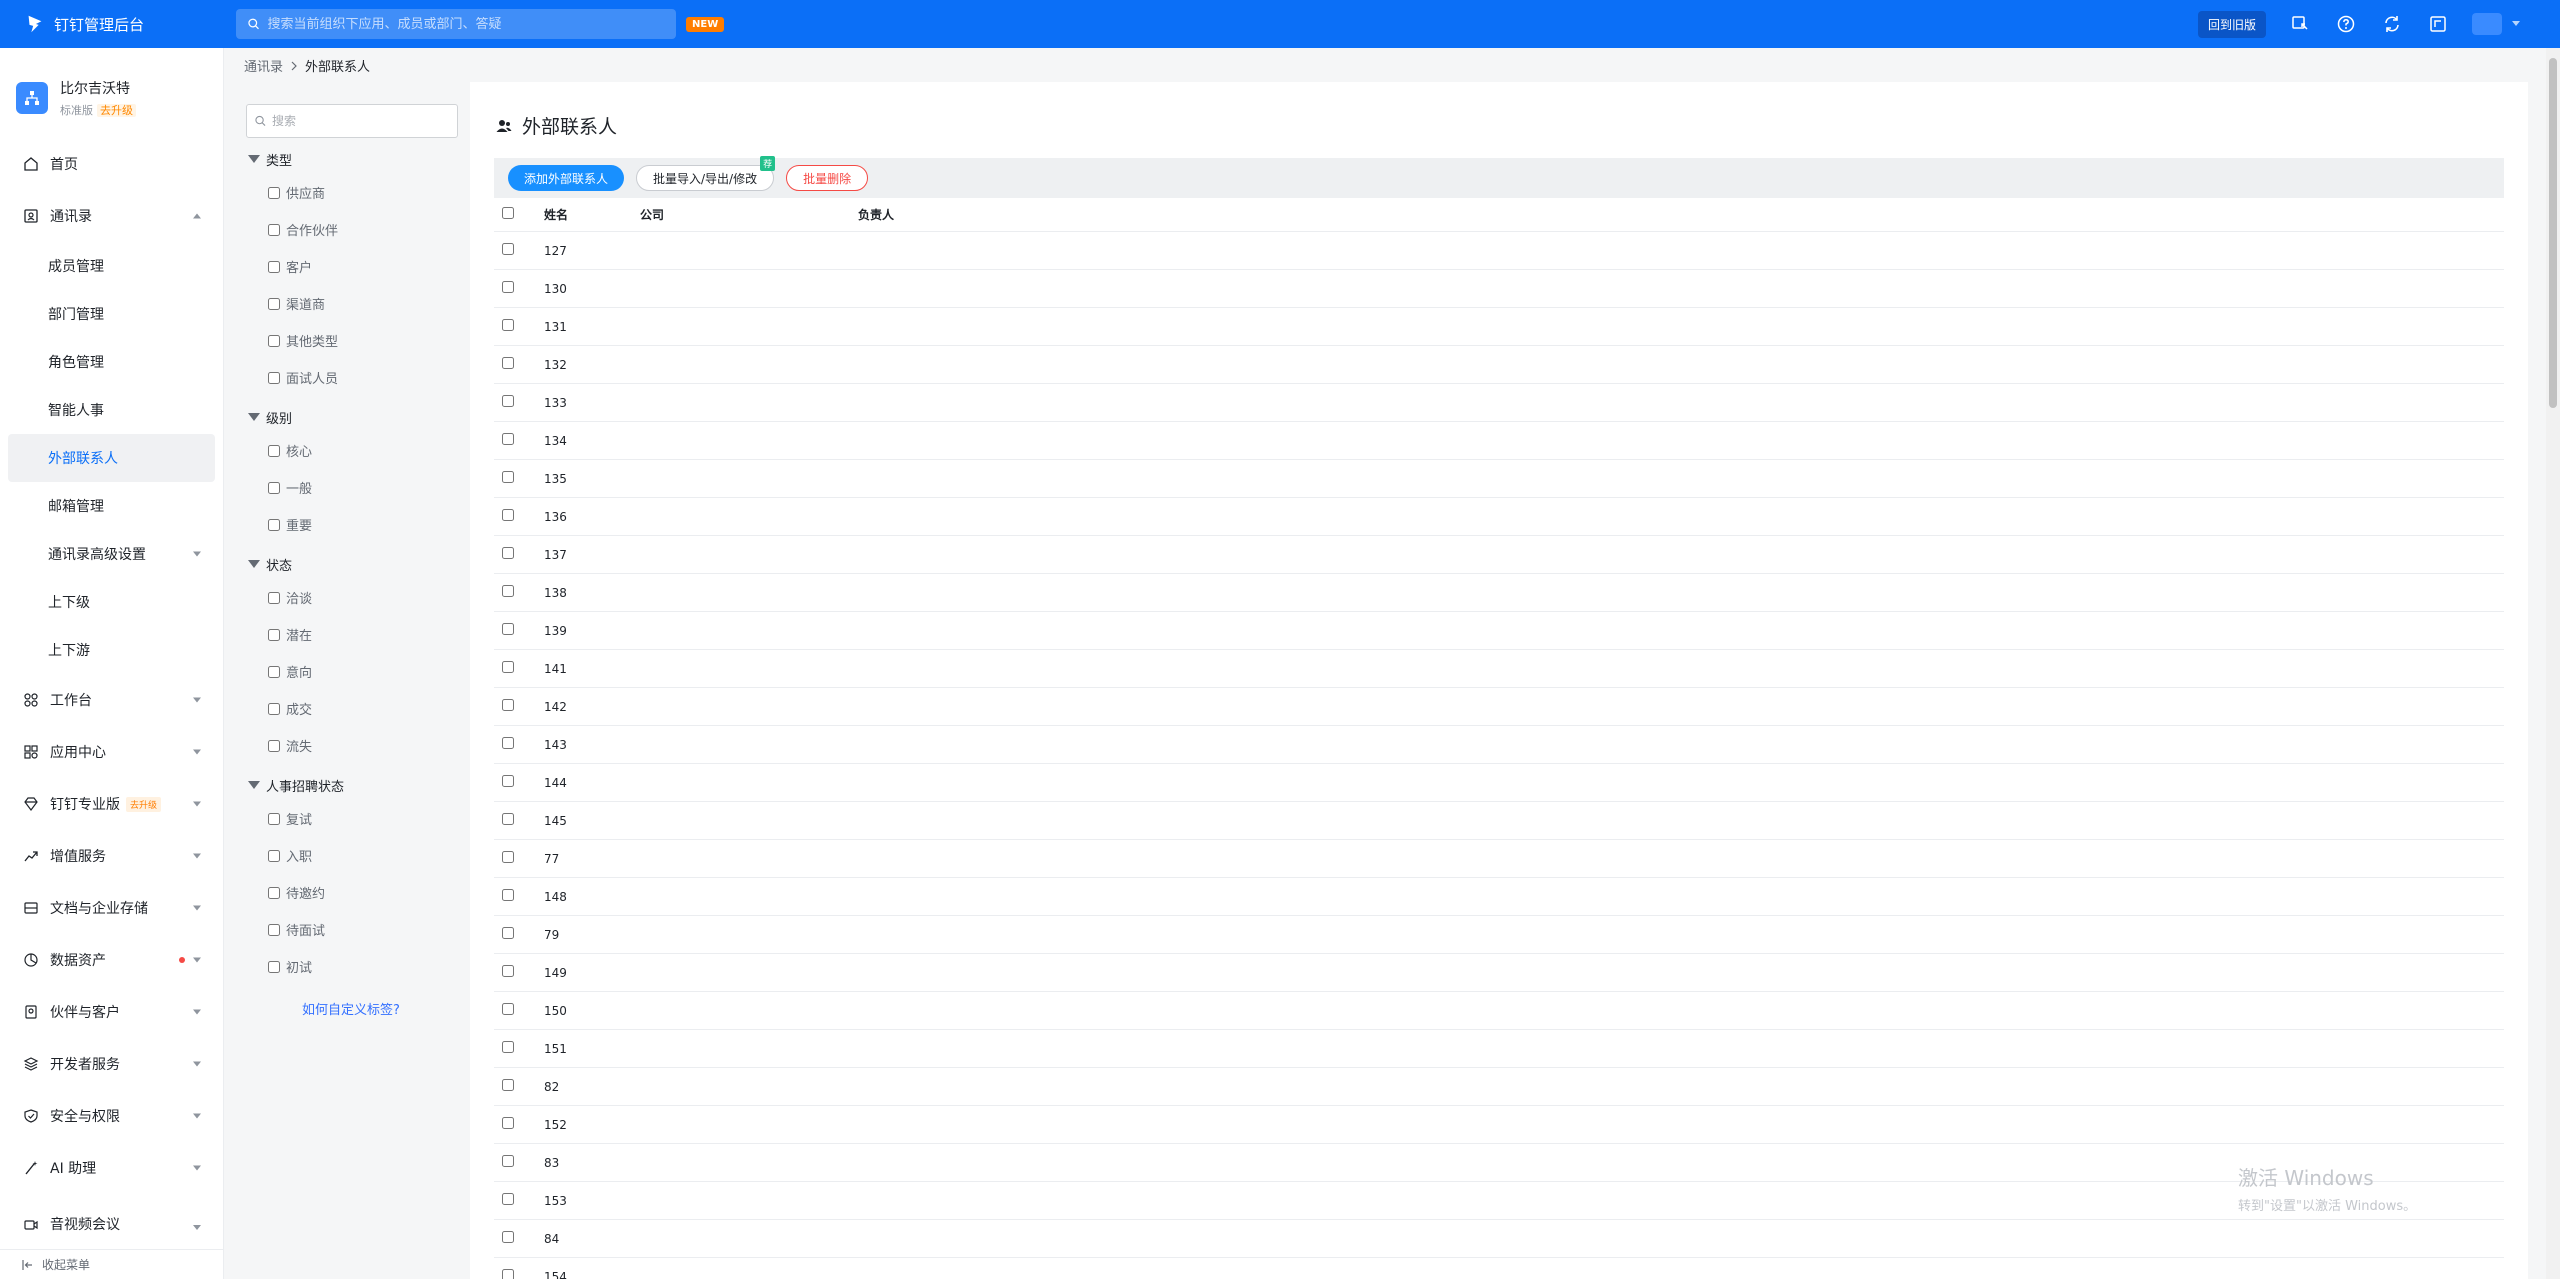 The height and width of the screenshot is (1279, 2560). Describe the element at coordinates (1499, 783) in the screenshot. I see `table-row: 144` at that location.